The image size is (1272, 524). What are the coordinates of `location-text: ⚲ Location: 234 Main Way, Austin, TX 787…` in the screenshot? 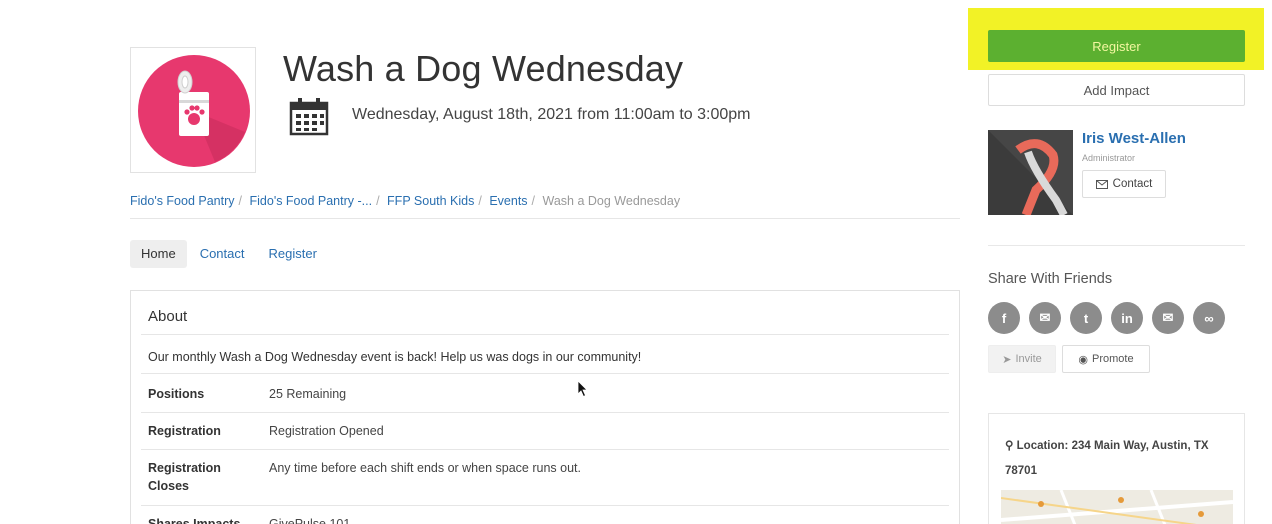 It's located at (1120, 459).